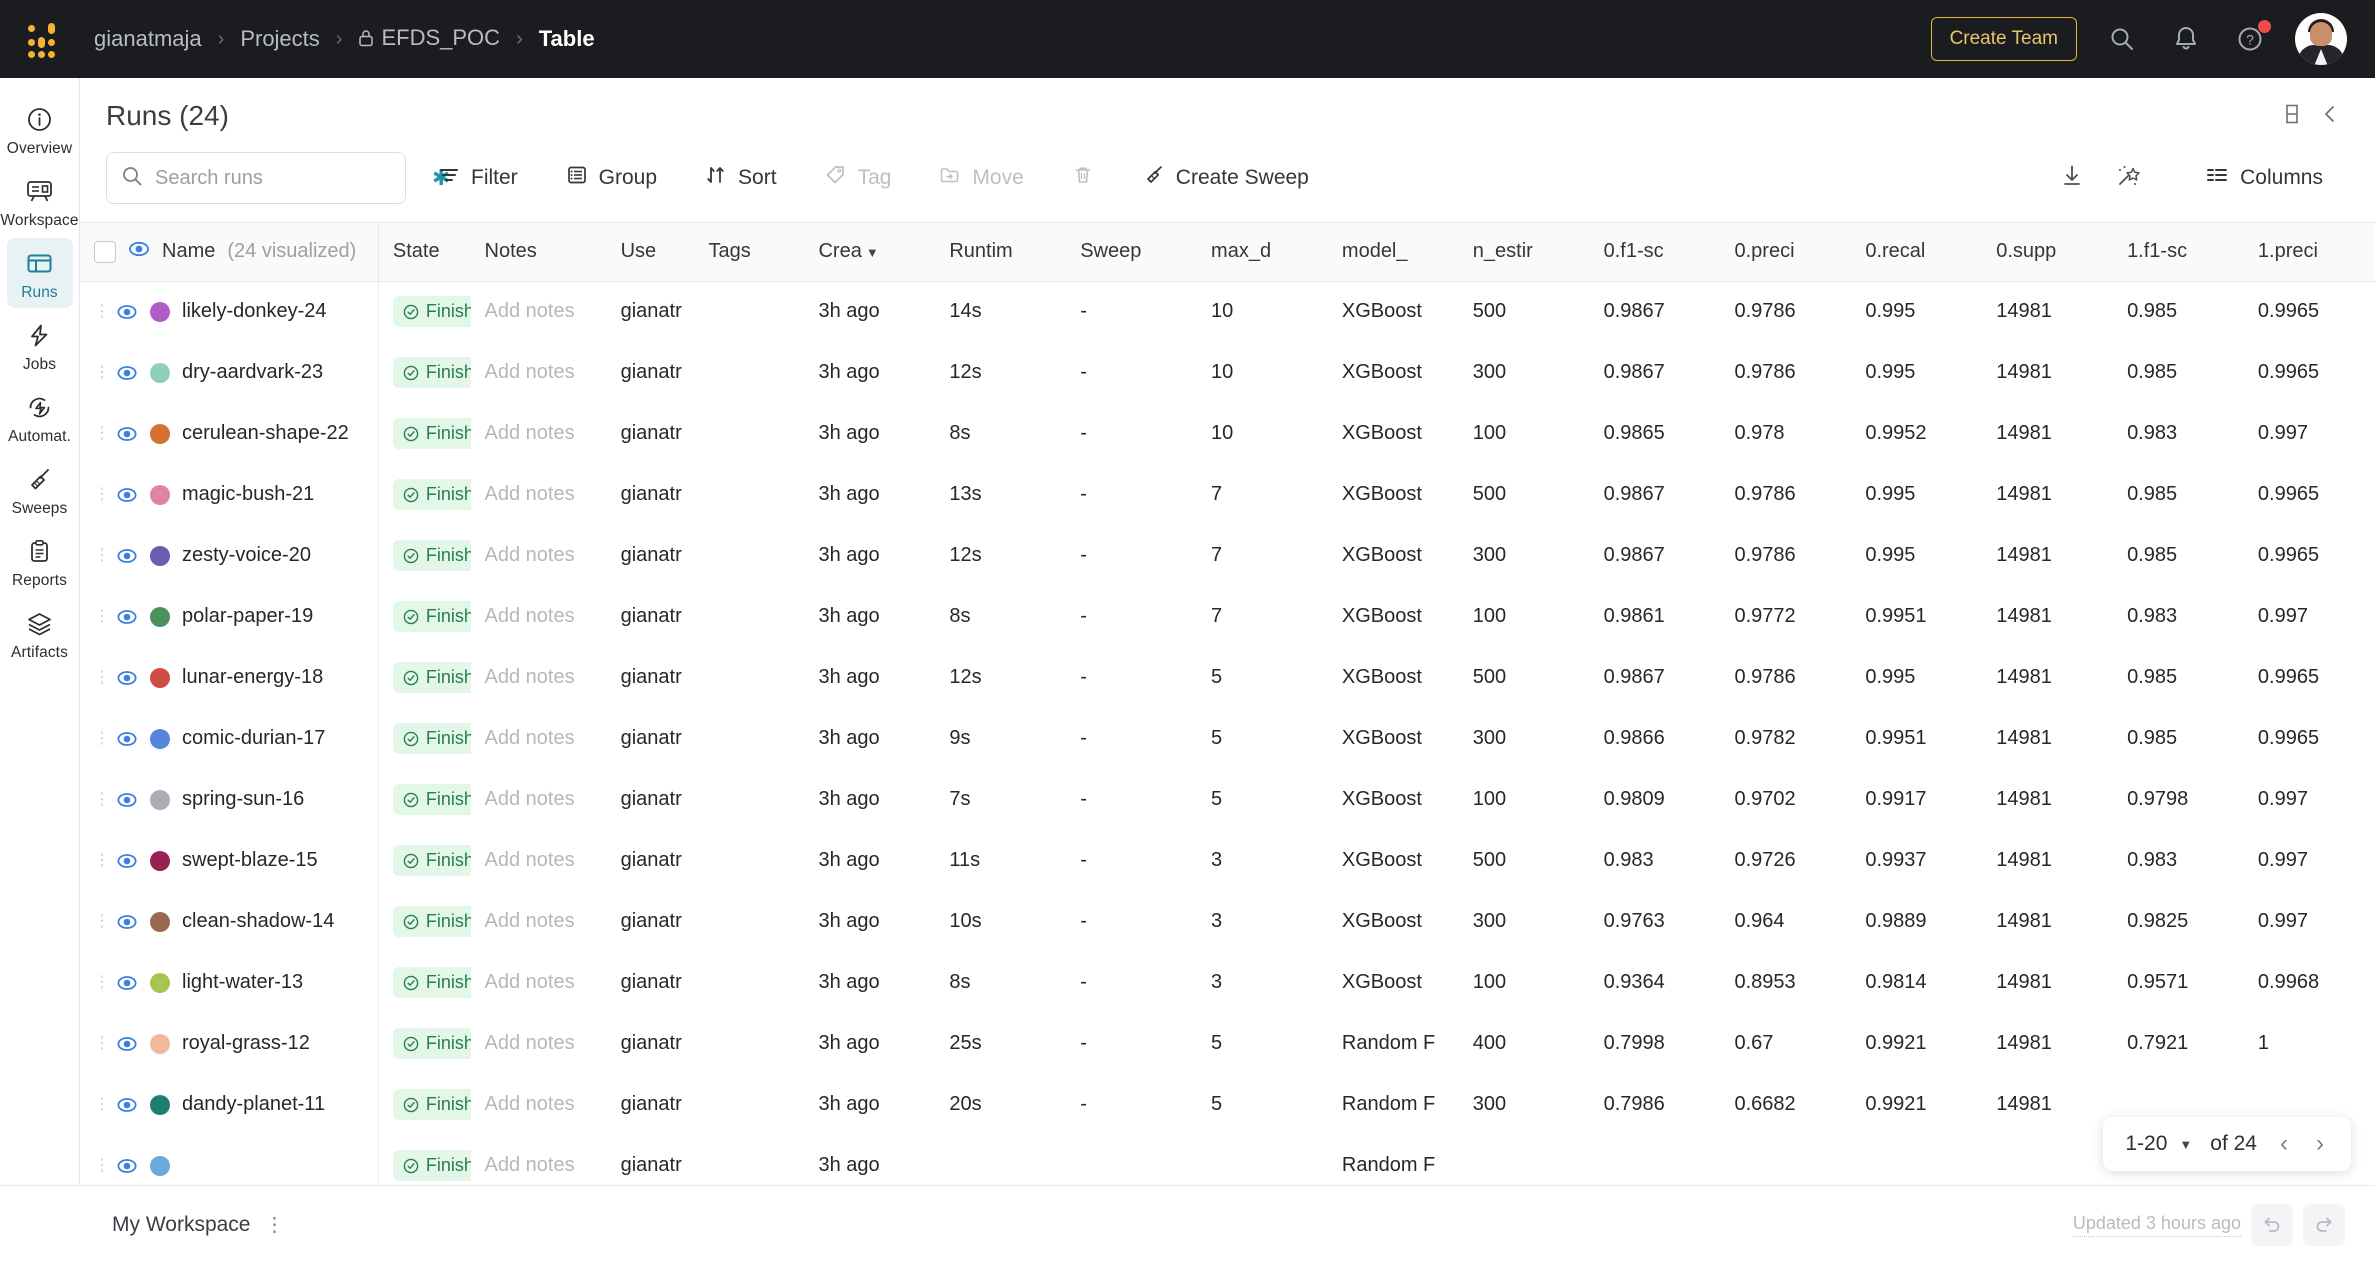  Describe the element at coordinates (429, 39) in the screenshot. I see `breadcrumb-project: EFDS_POC` at that location.